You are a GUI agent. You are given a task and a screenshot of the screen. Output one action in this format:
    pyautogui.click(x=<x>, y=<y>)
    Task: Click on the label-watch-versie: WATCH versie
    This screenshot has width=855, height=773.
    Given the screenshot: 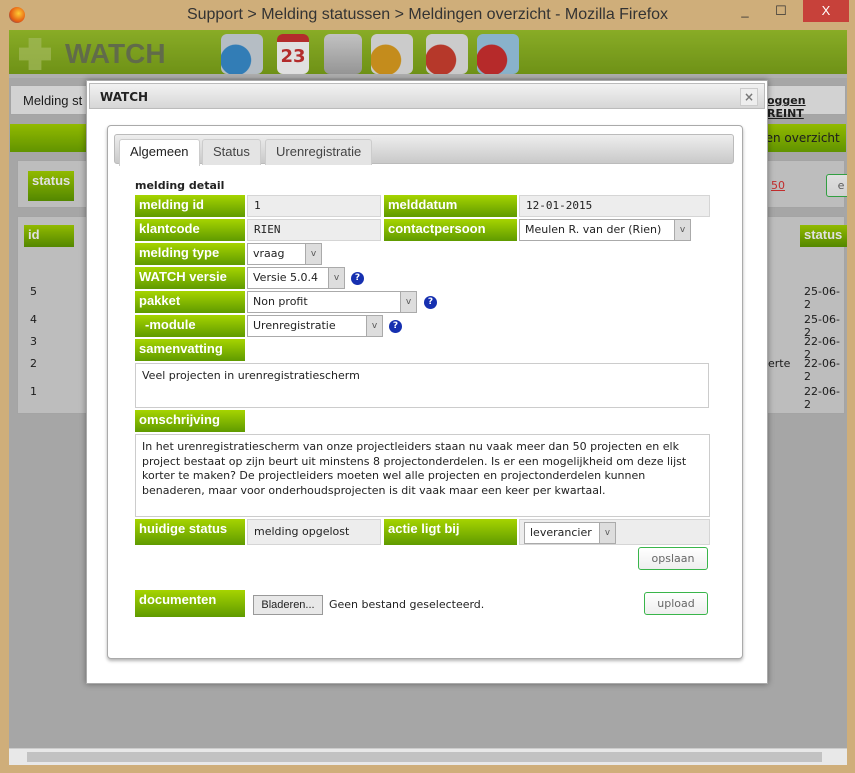 What is the action you would take?
    pyautogui.click(x=190, y=278)
    